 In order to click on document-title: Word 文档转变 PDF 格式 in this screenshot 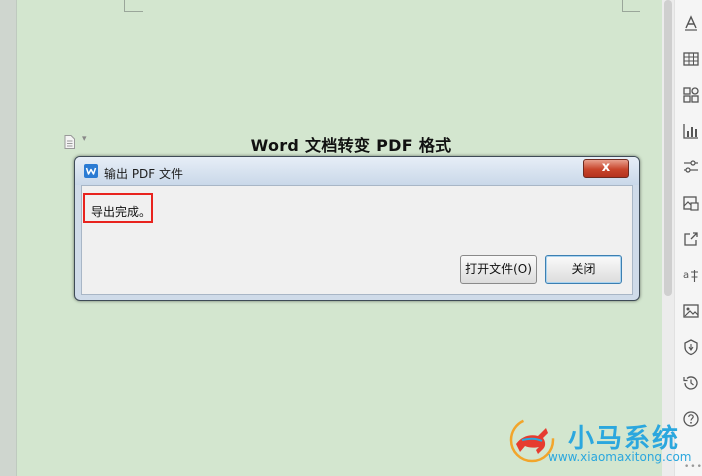, I will do `click(351, 145)`.